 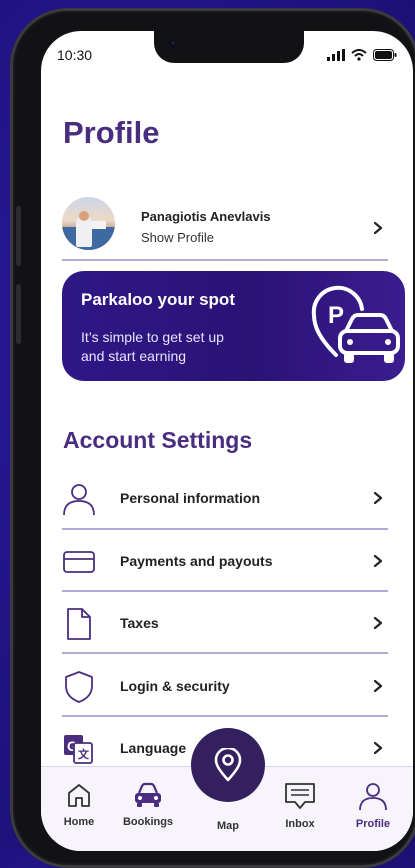 I want to click on promo-title: Parkaloo your spot, so click(x=158, y=299).